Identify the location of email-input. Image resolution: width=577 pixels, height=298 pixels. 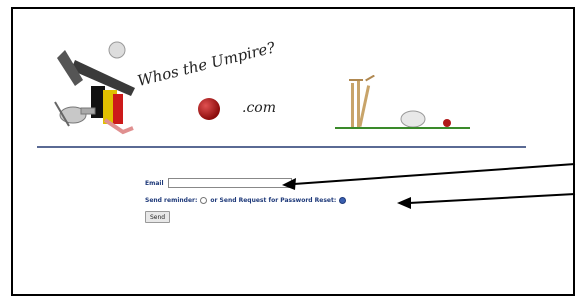
(229, 183).